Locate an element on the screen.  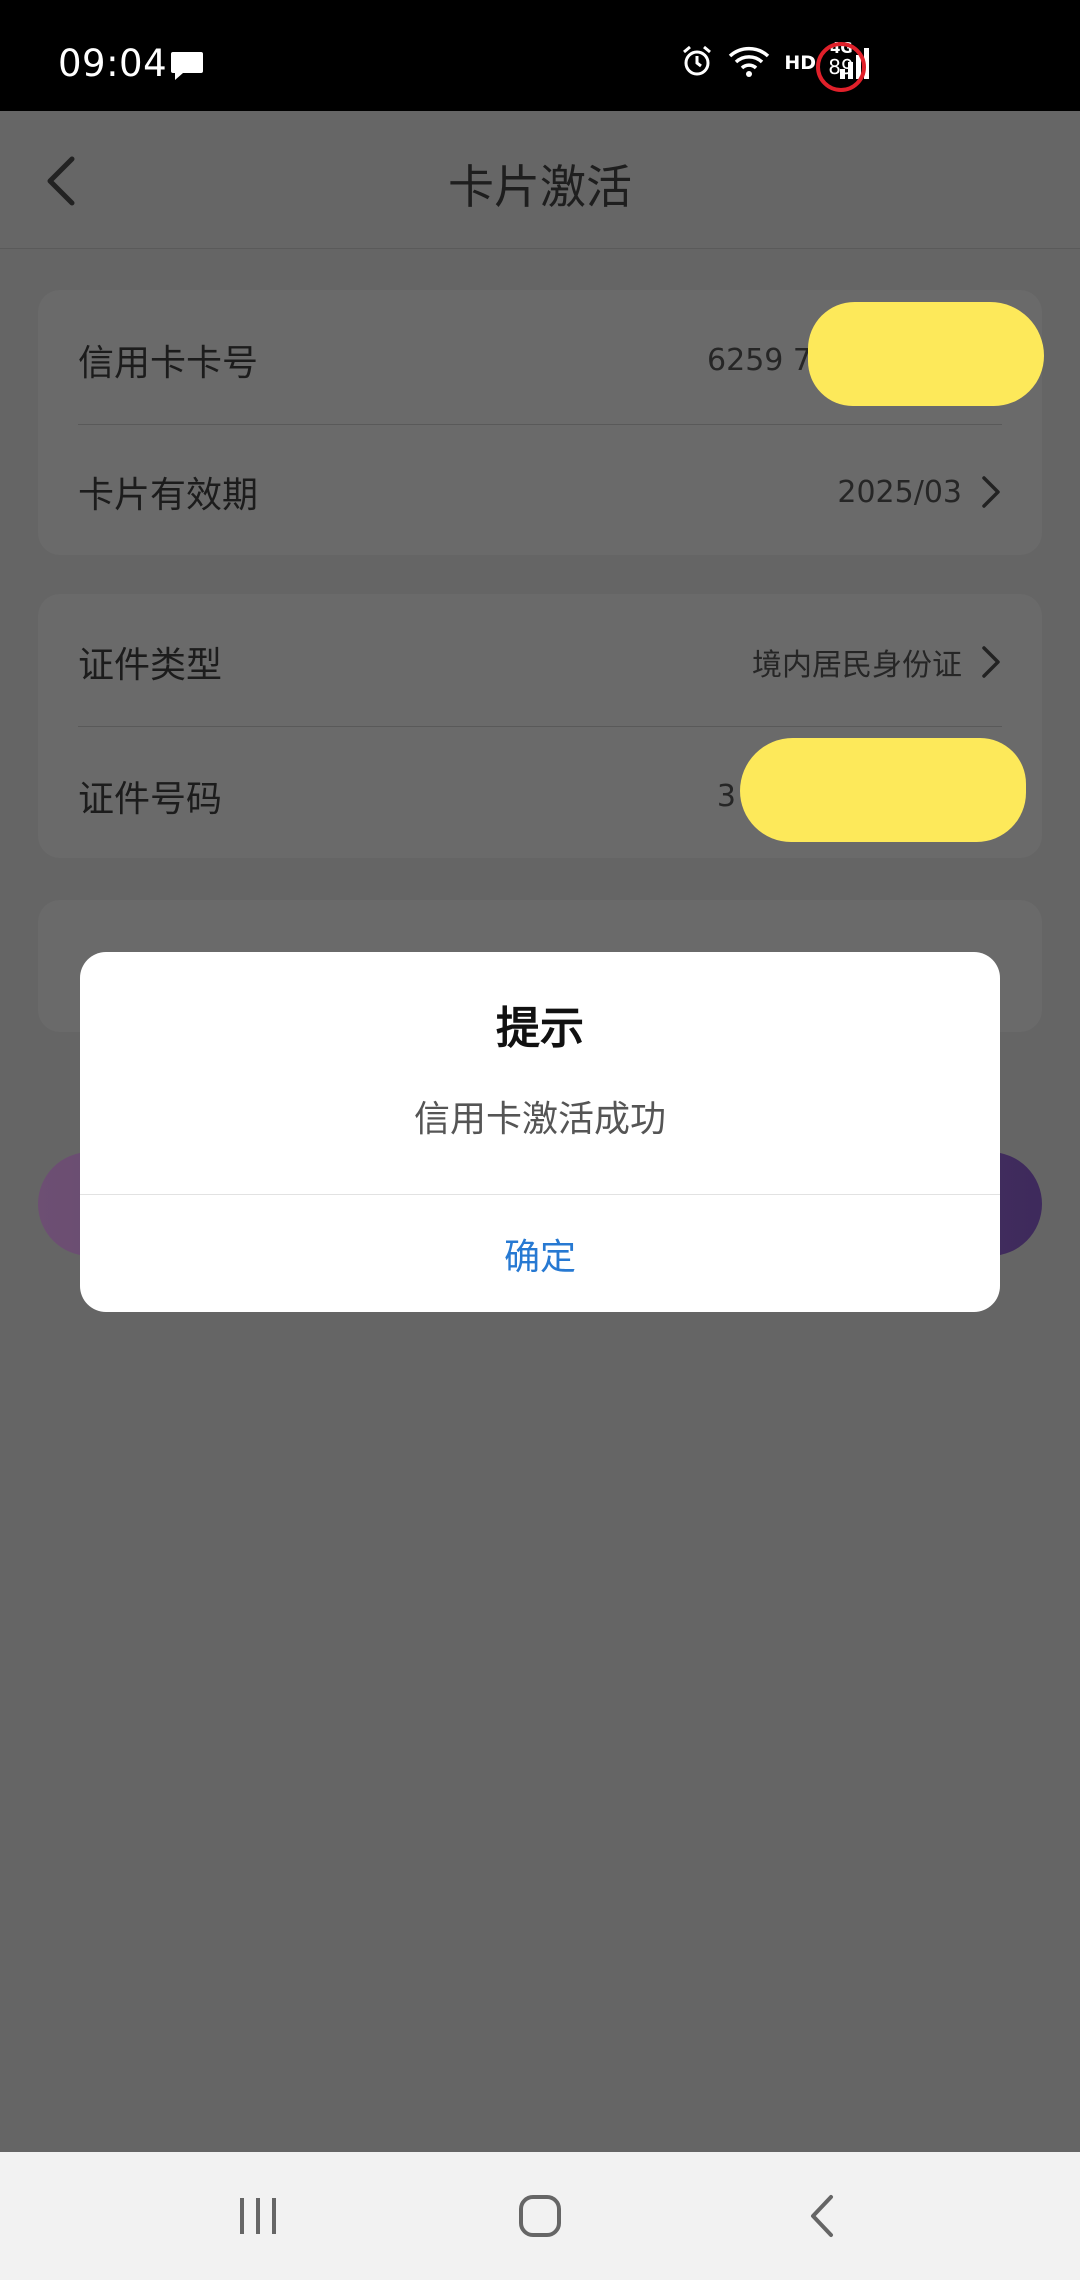
id-number-label: 证件号码 is located at coordinates (150, 799).